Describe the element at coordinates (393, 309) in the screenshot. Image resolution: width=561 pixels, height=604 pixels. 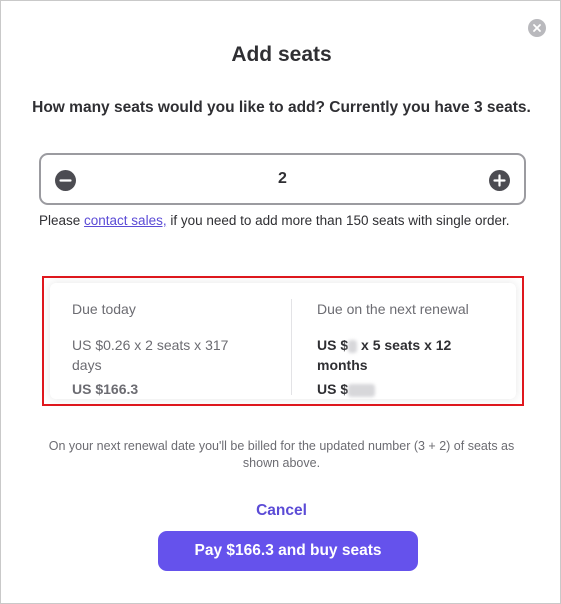
I see `next-renewal-heading: Due on the next renewal` at that location.